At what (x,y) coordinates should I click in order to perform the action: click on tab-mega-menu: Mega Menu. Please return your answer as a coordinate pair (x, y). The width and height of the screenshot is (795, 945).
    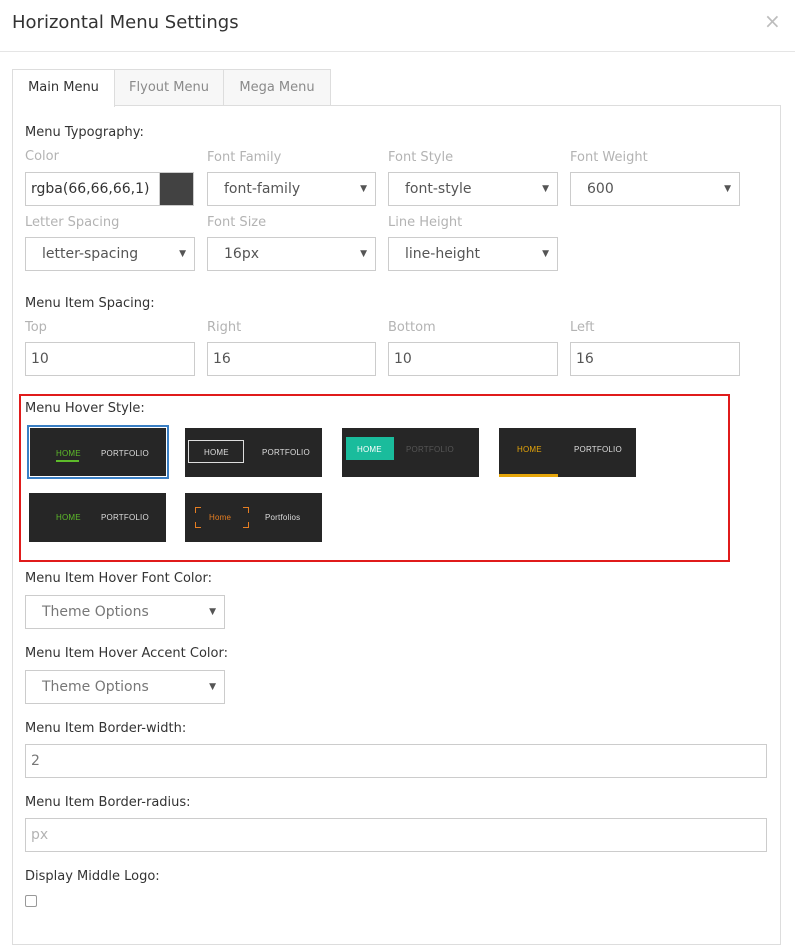
    Looking at the image, I should click on (277, 87).